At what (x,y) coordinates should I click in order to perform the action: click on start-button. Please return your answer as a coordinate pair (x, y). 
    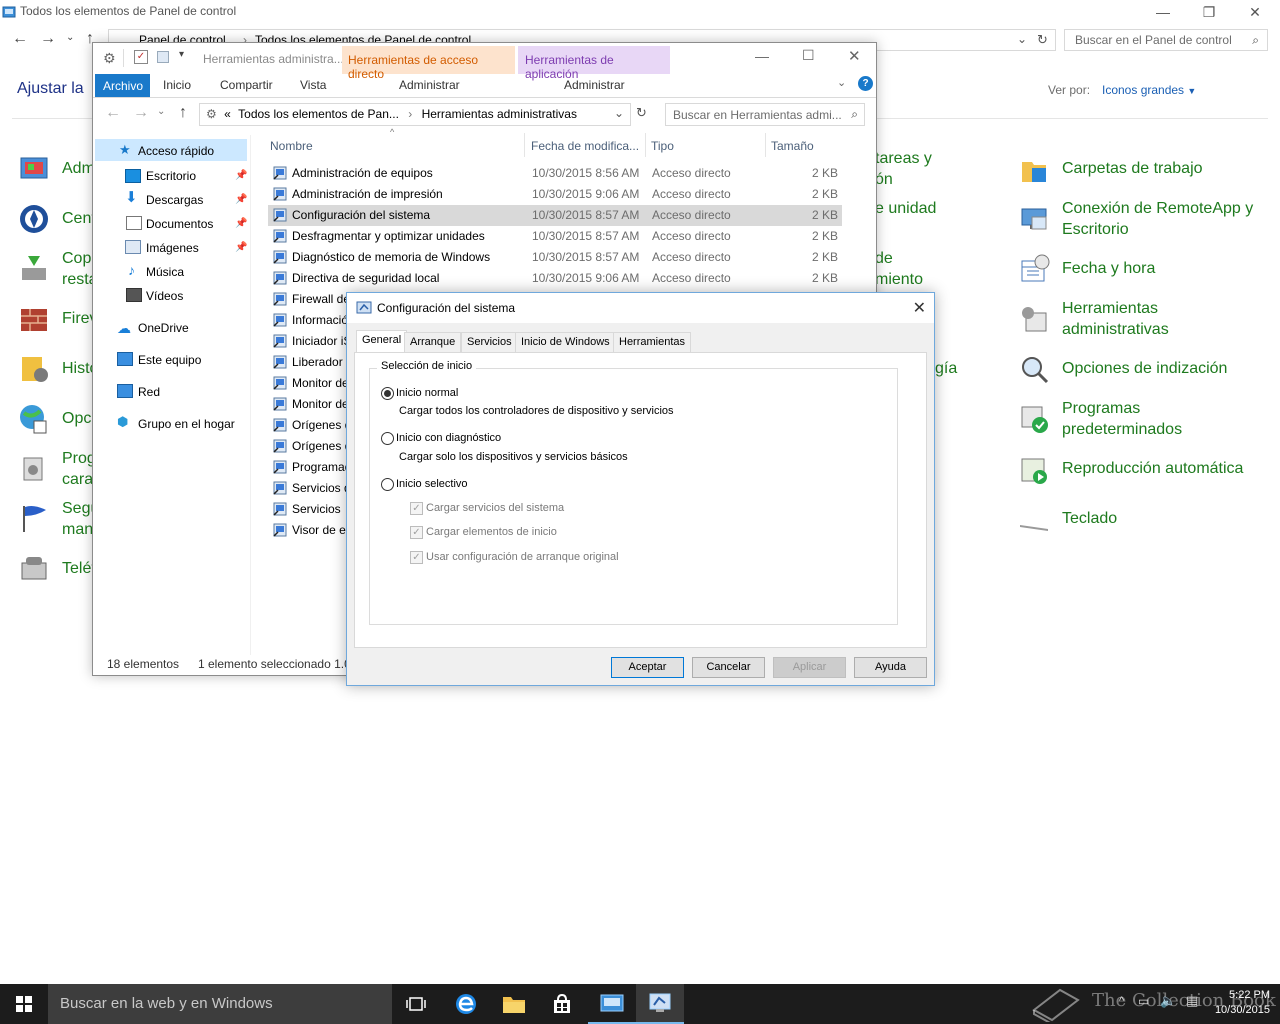
    Looking at the image, I should click on (24, 1004).